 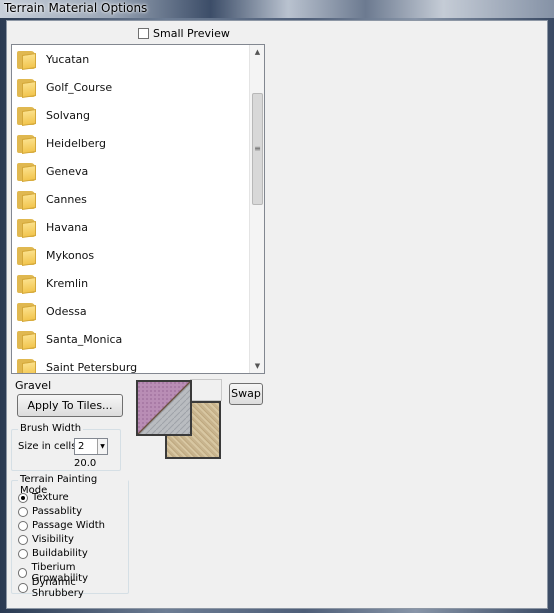 I want to click on mode-option-label: Passage Width, so click(x=68, y=525).